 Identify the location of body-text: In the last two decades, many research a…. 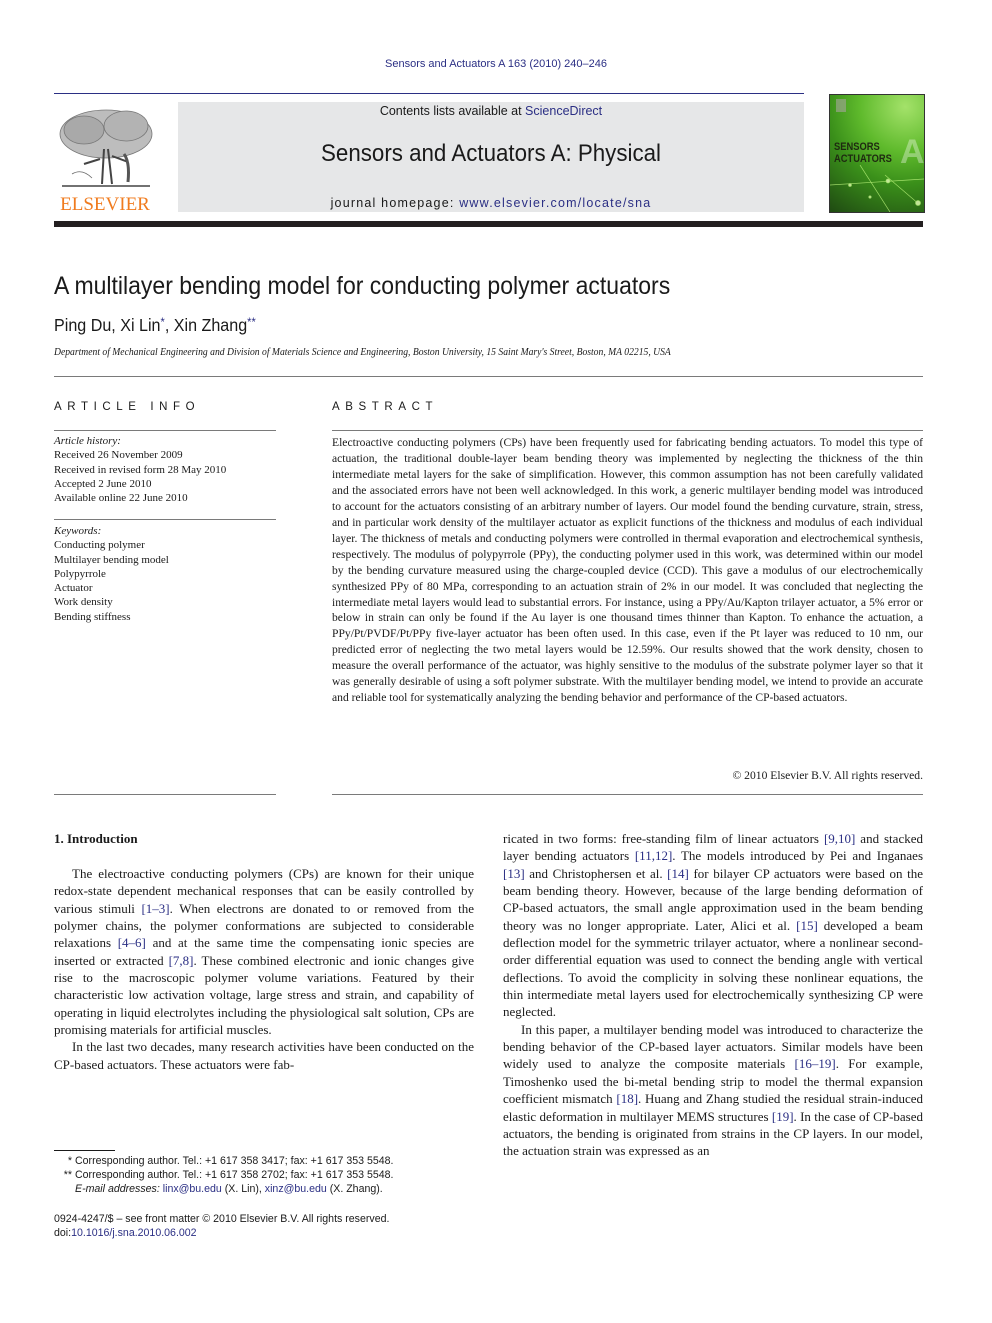
(264, 1055).